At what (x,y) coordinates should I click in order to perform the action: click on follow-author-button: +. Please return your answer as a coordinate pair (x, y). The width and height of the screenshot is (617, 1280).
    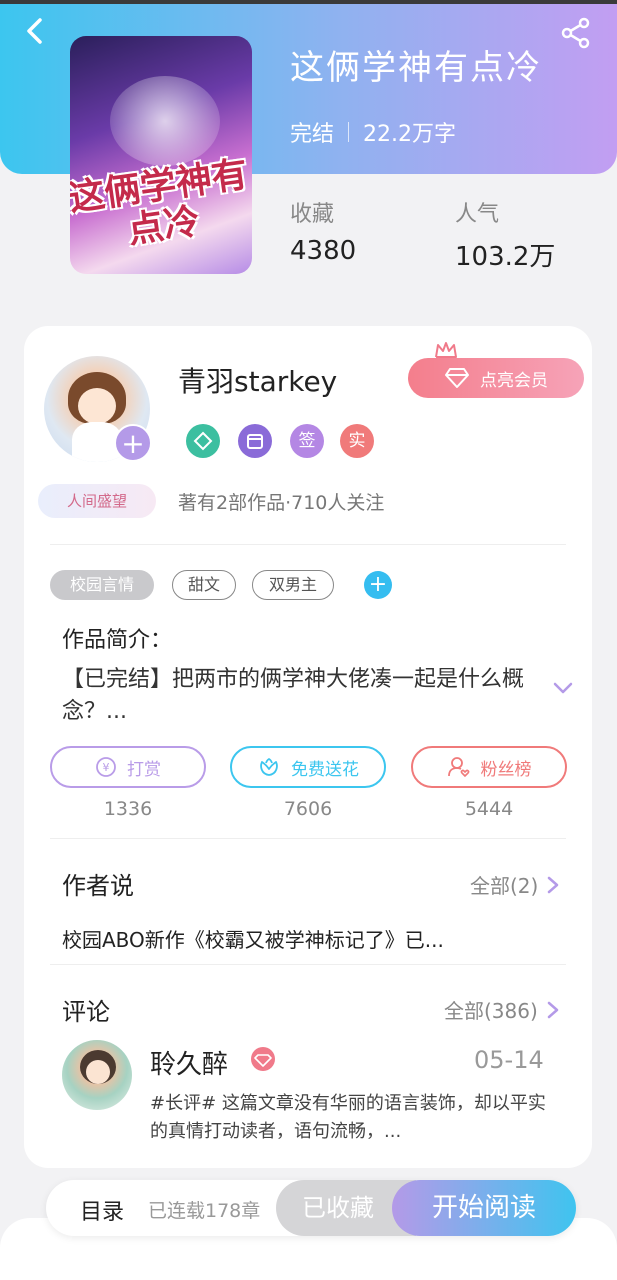
    Looking at the image, I should click on (133, 443).